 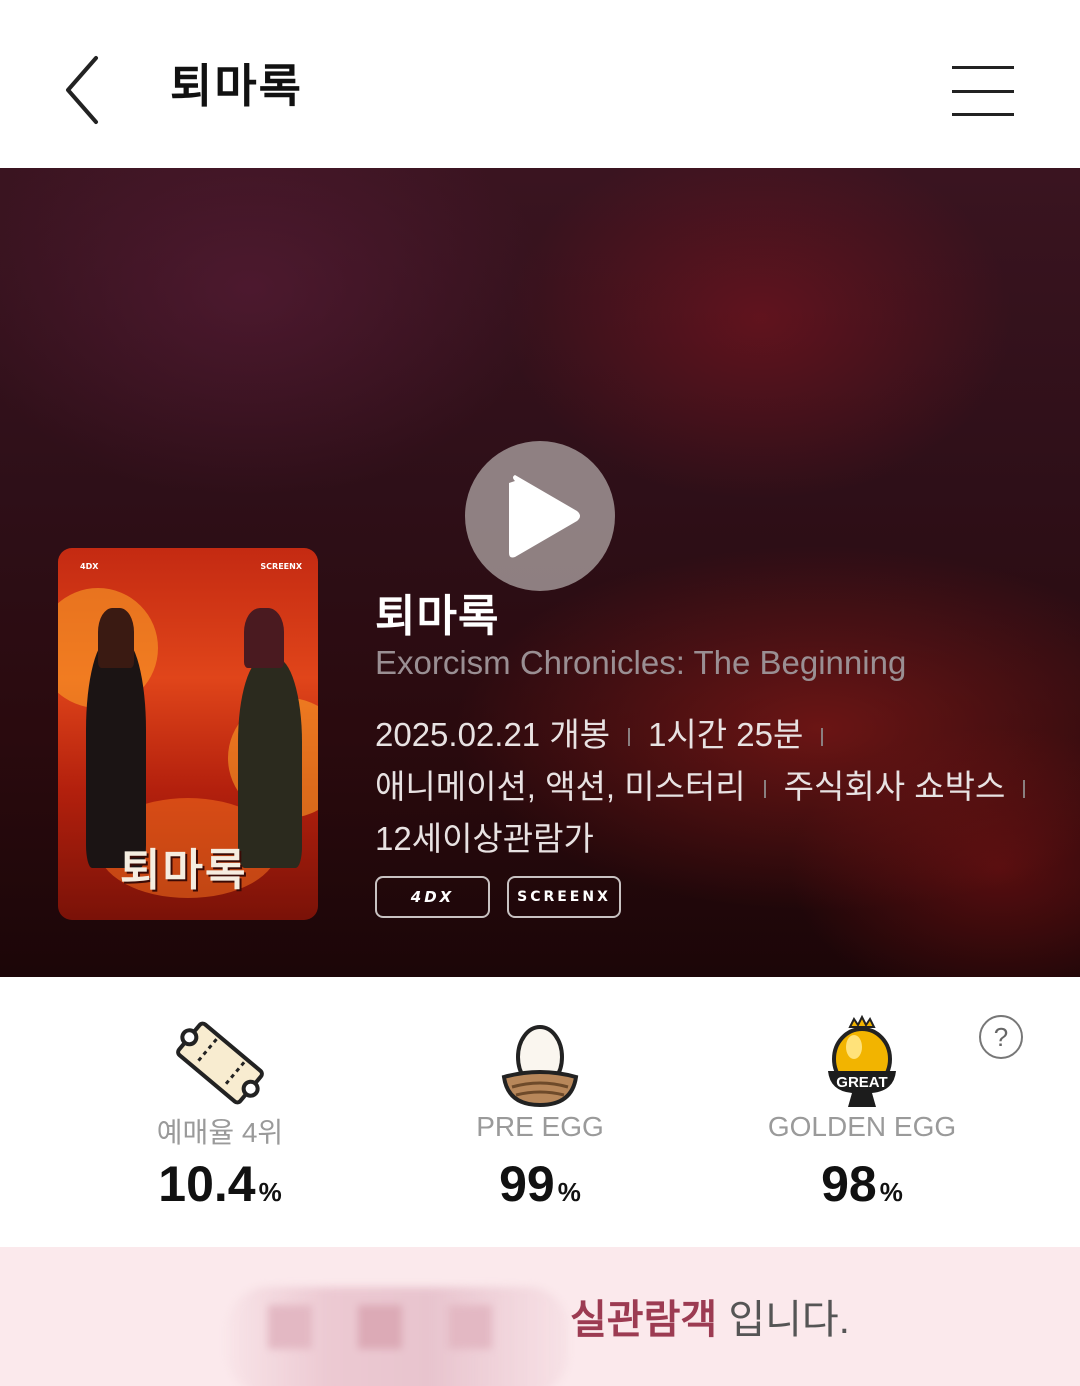 I want to click on genres: 애니메이션, 액션, 미스터리, so click(x=560, y=786).